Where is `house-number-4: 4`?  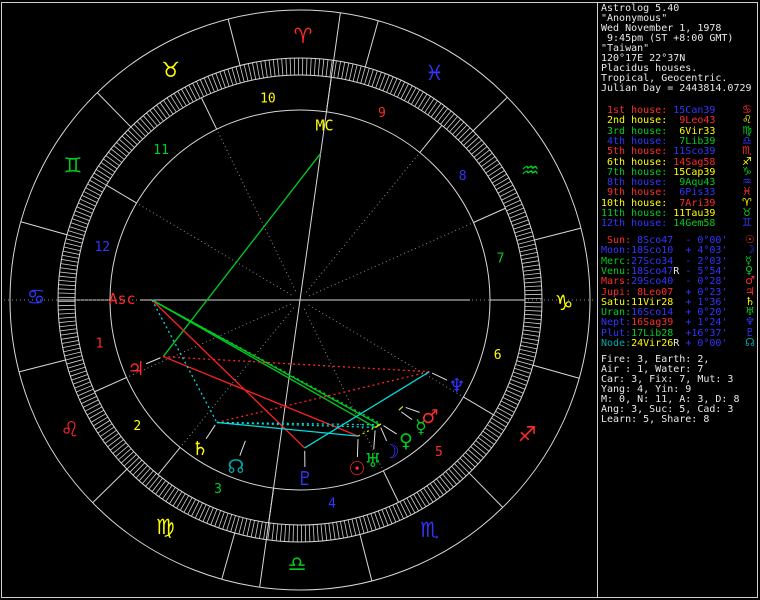
house-number-4: 4 is located at coordinates (332, 503).